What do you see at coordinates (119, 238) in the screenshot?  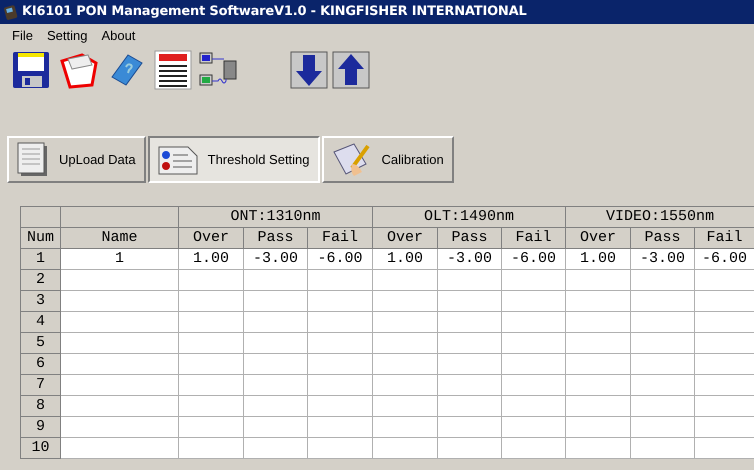 I see `column-header: Name` at bounding box center [119, 238].